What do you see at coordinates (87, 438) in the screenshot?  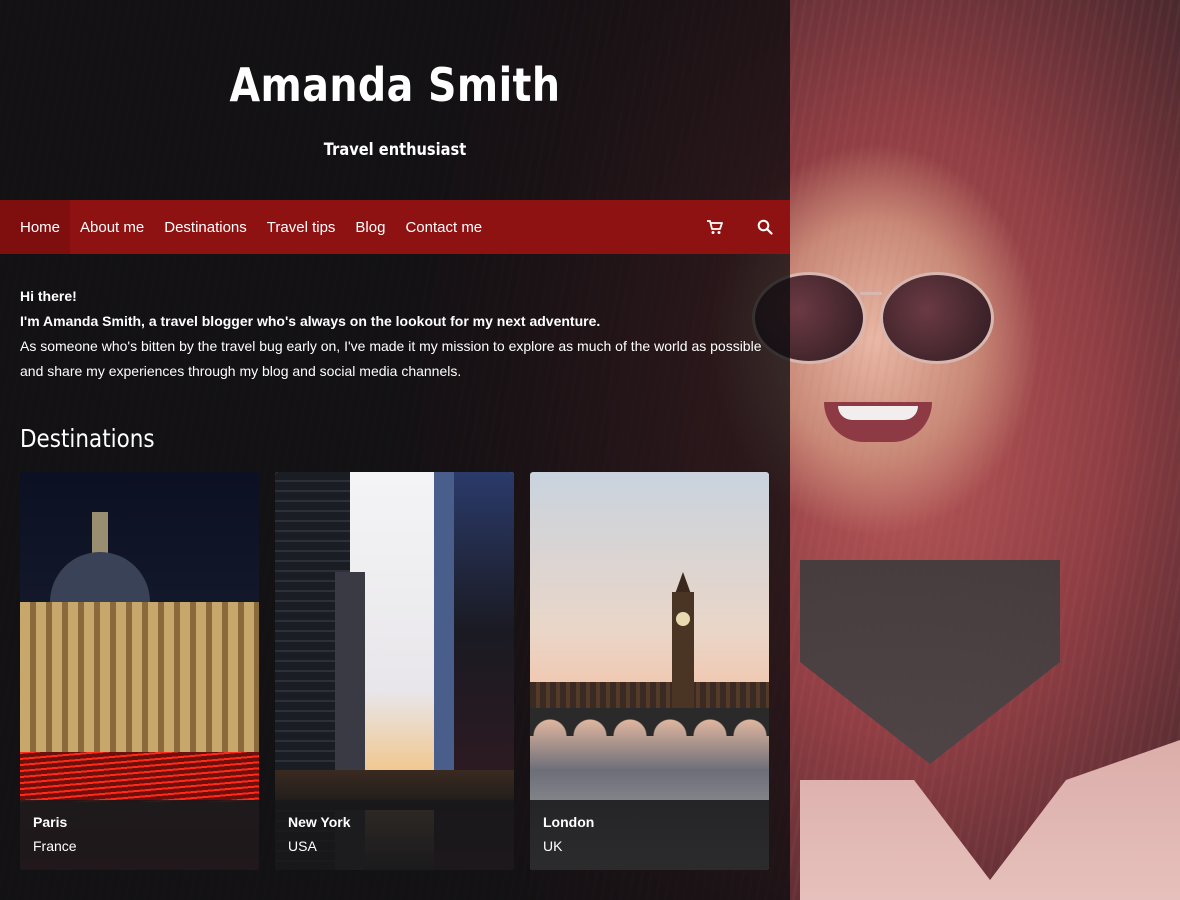 I see `destinations-heading: Destinations` at bounding box center [87, 438].